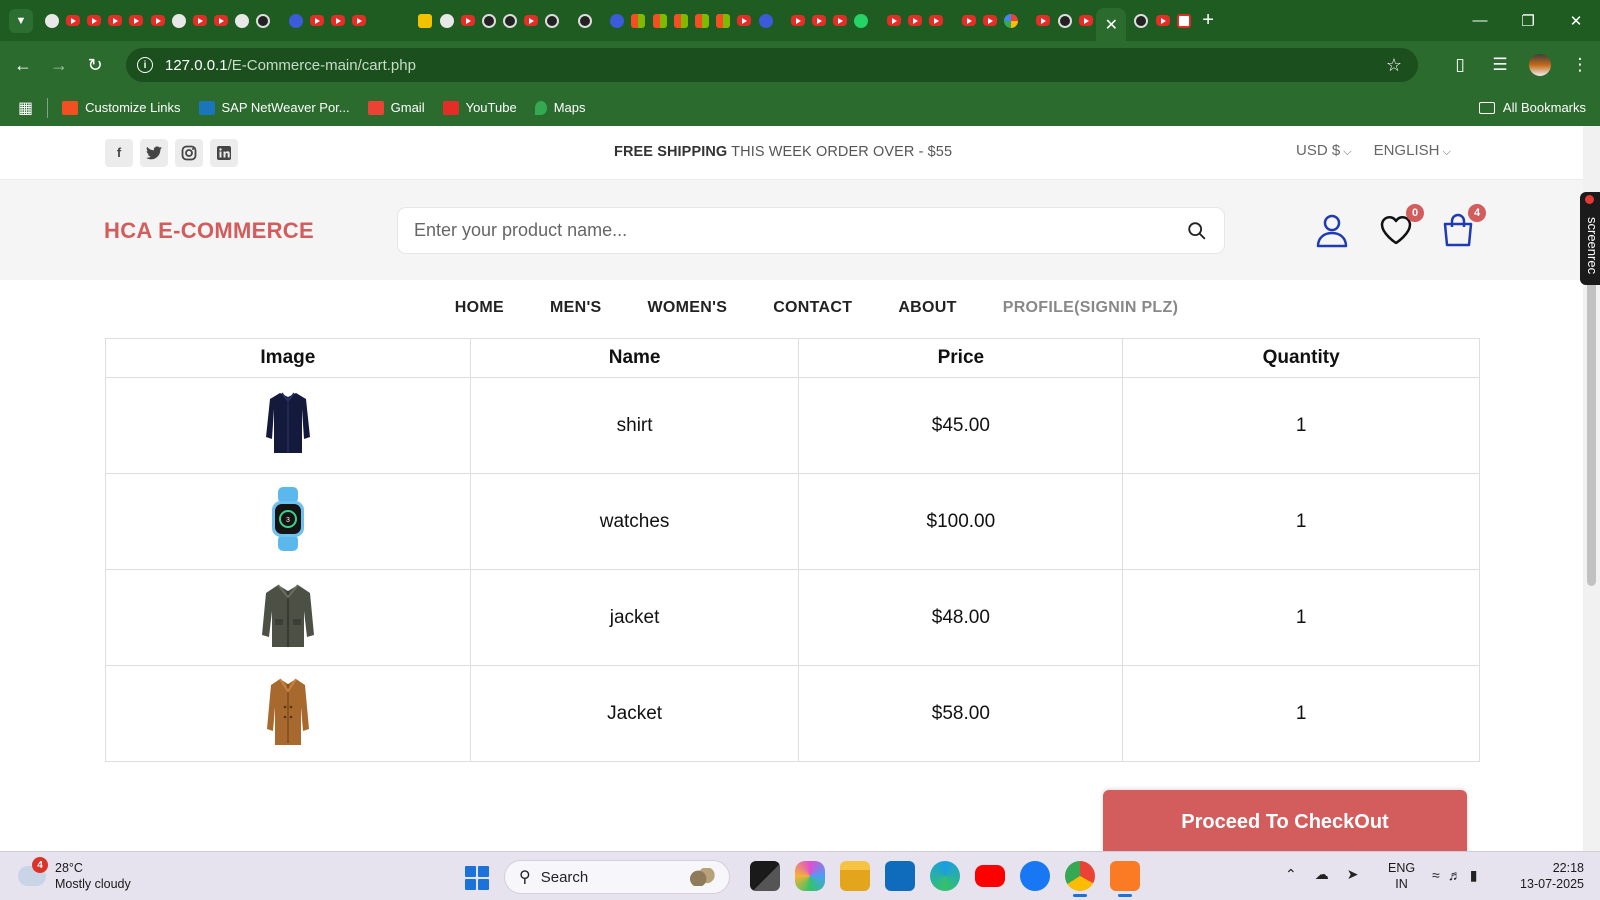 Image resolution: width=1600 pixels, height=900 pixels. What do you see at coordinates (899, 876) in the screenshot?
I see `outlook-icon` at bounding box center [899, 876].